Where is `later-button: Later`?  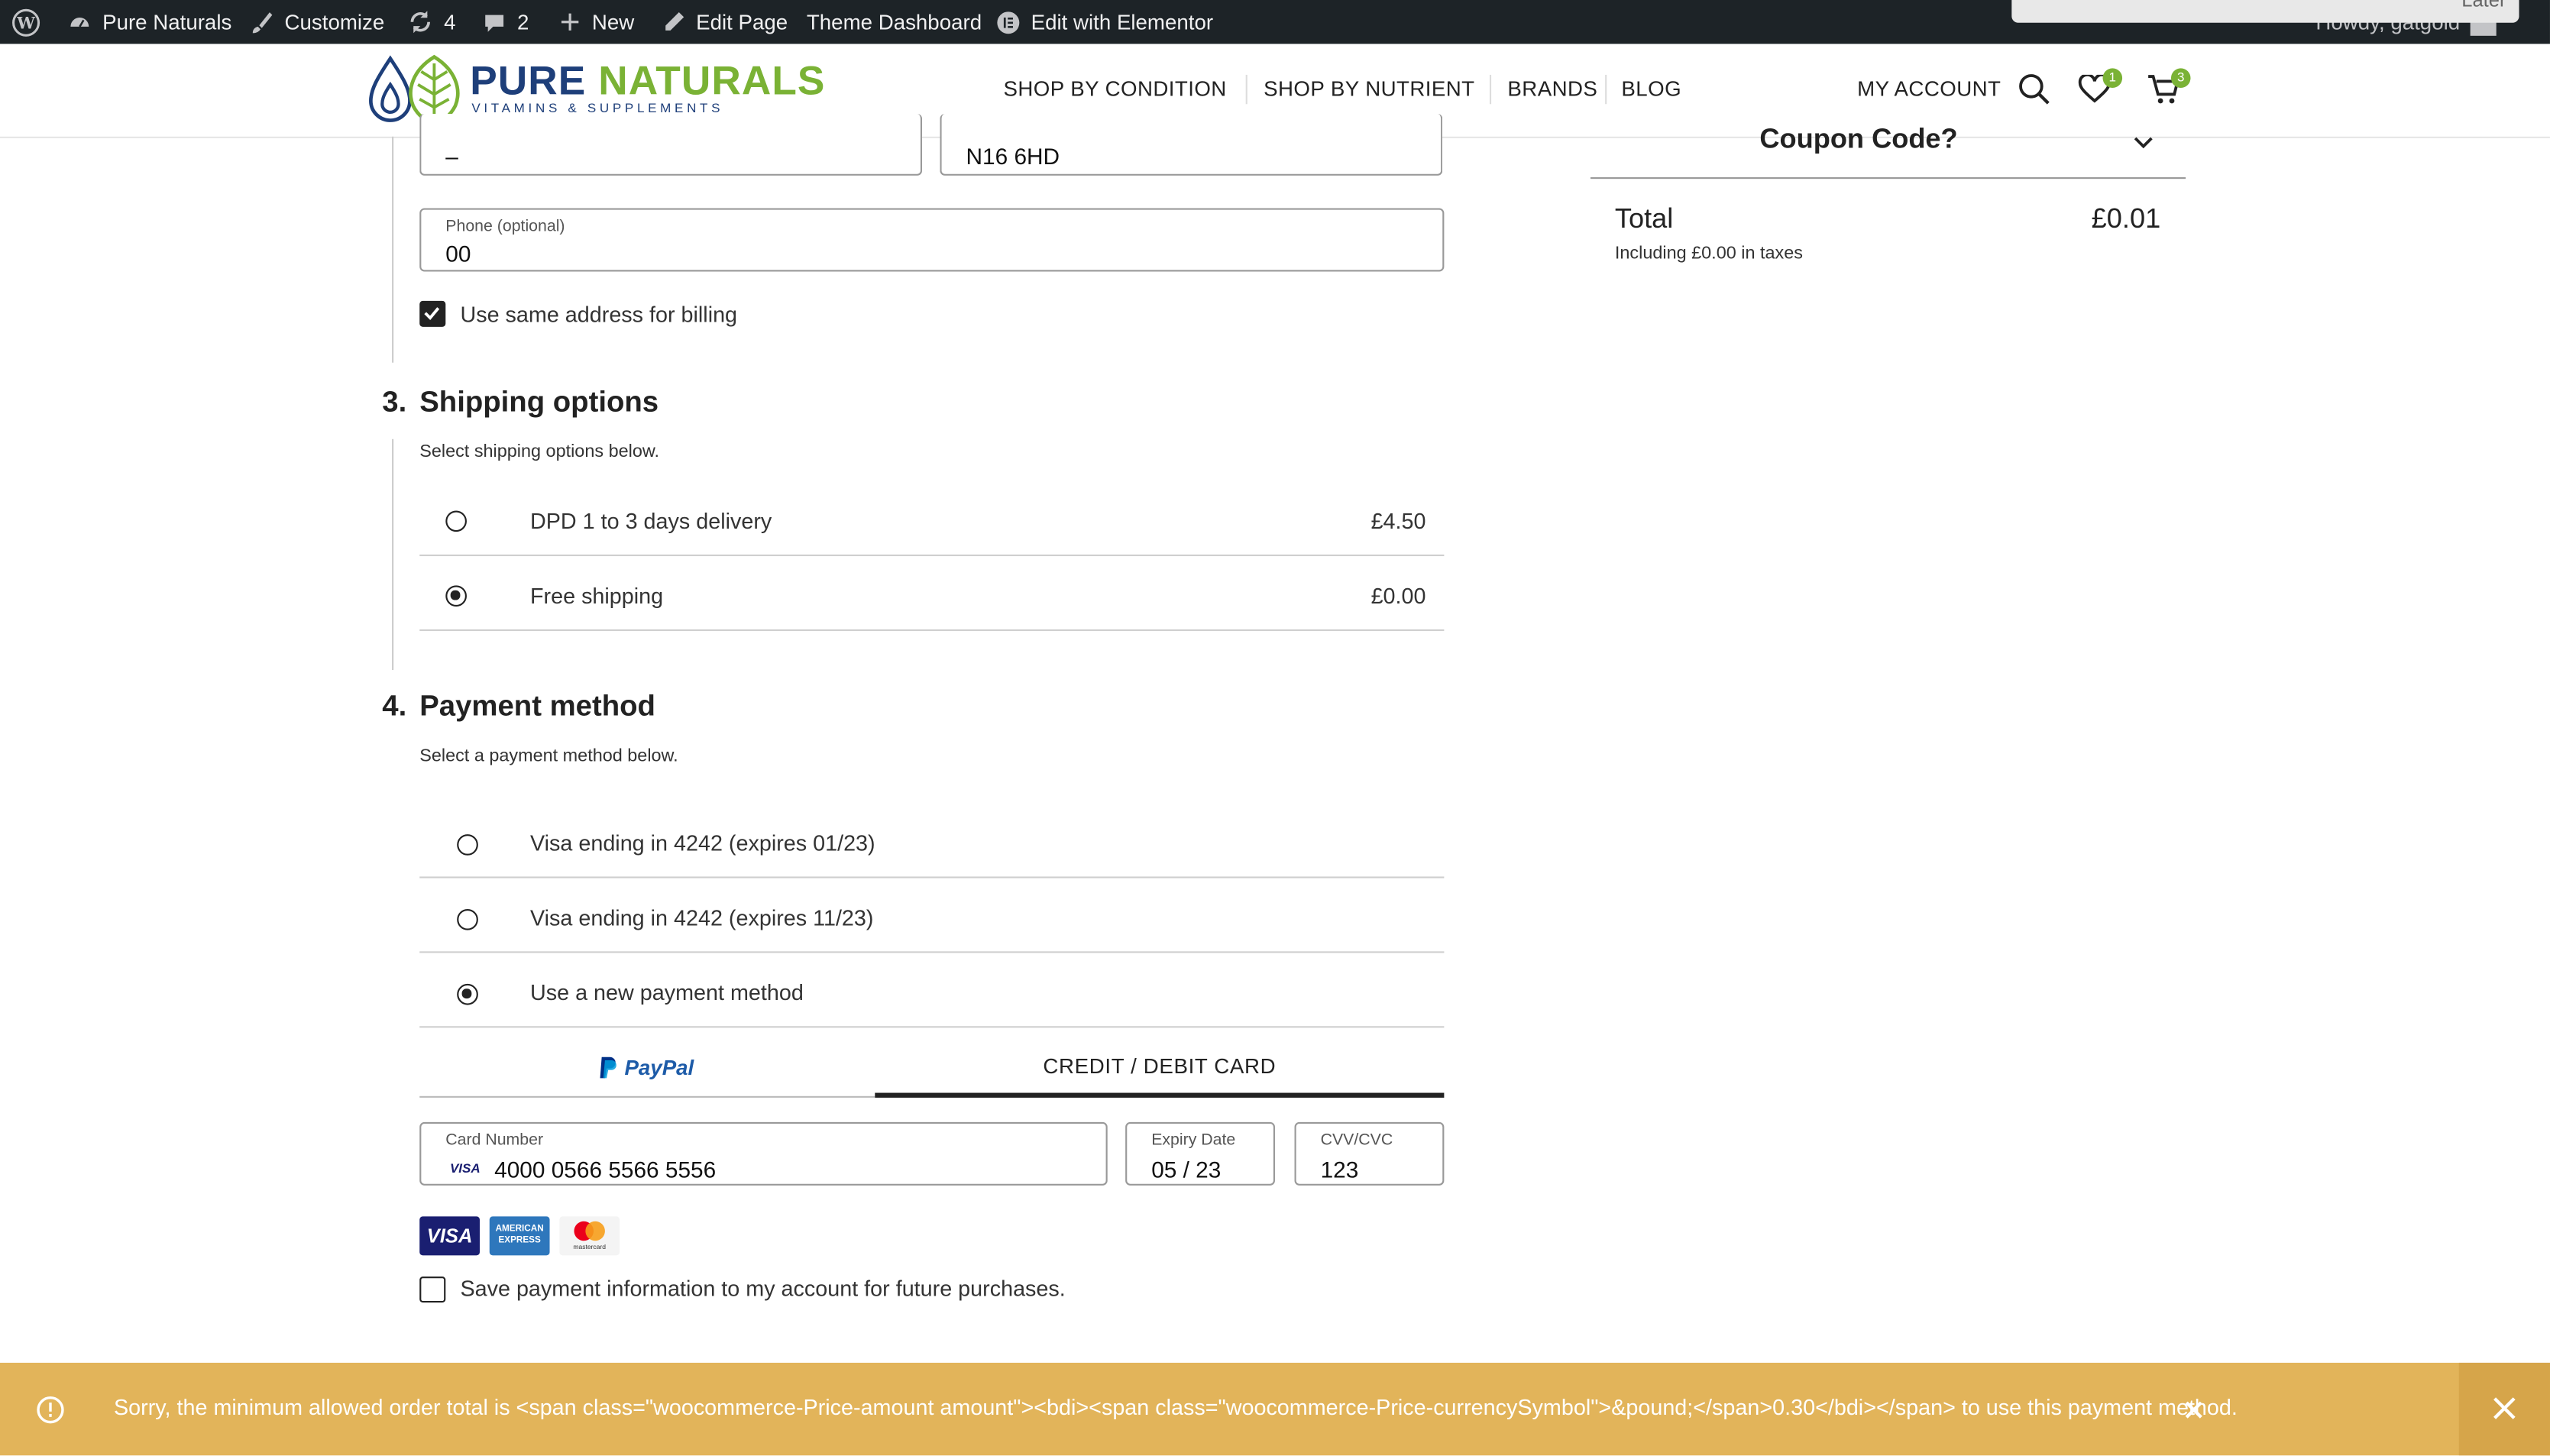
later-button: Later is located at coordinates (2483, 6).